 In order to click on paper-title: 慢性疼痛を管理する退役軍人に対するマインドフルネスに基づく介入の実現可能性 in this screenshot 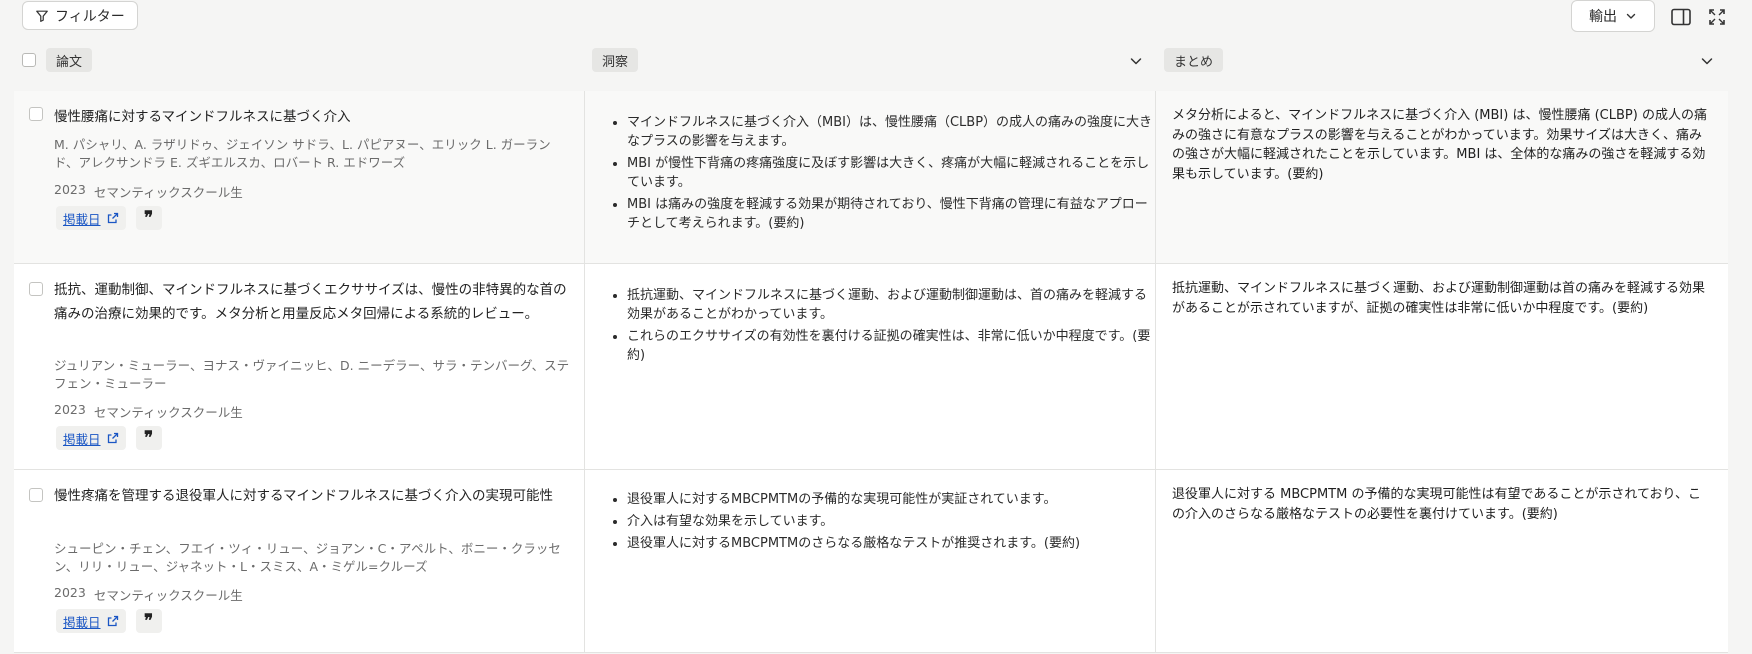, I will do `click(314, 496)`.